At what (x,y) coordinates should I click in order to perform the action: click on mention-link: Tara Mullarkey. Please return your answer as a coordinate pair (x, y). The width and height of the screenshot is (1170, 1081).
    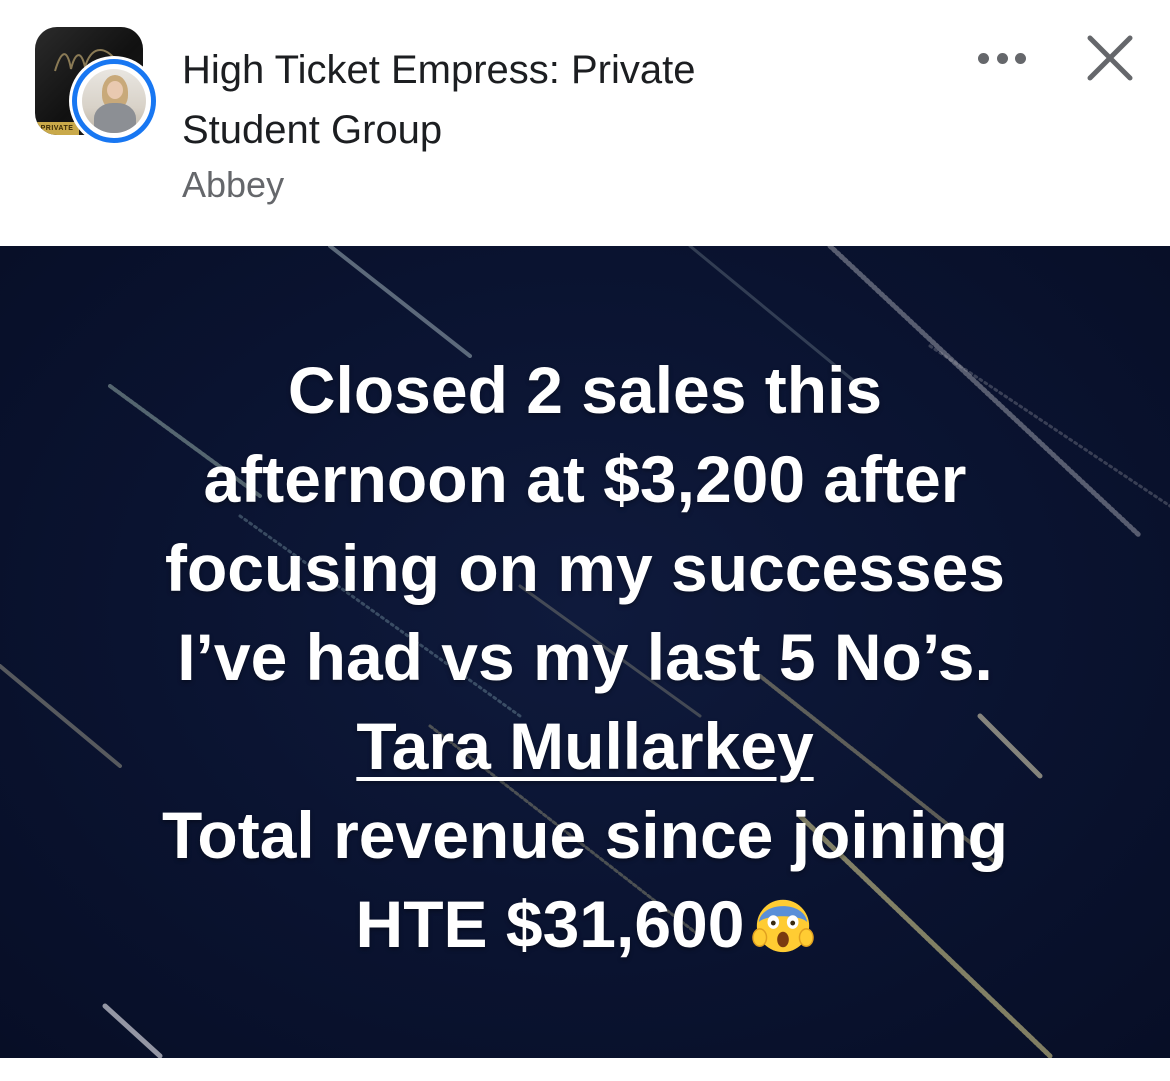
    Looking at the image, I should click on (584, 746).